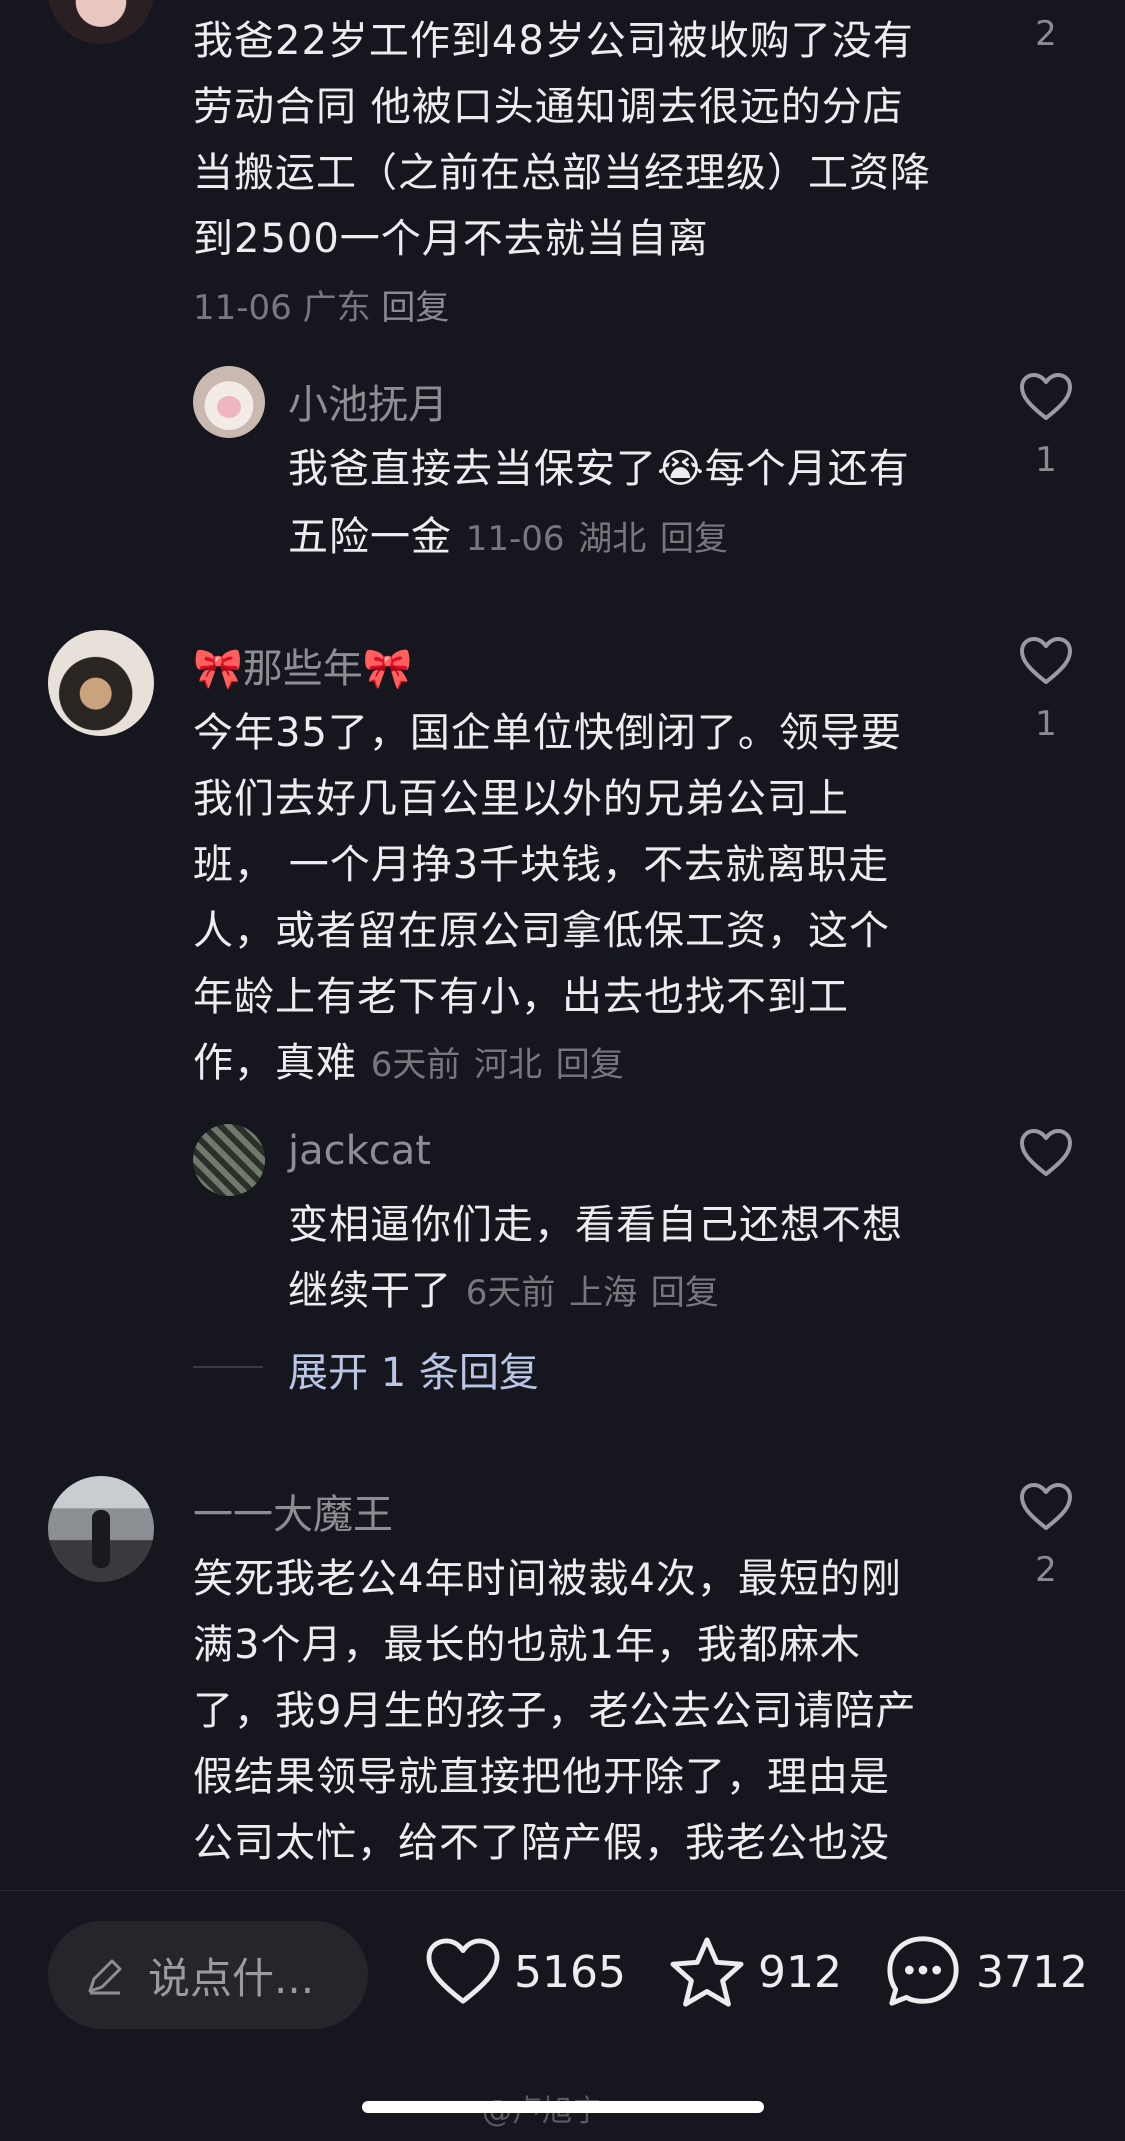  I want to click on crying-emoji-icon: 😭, so click(681, 469).